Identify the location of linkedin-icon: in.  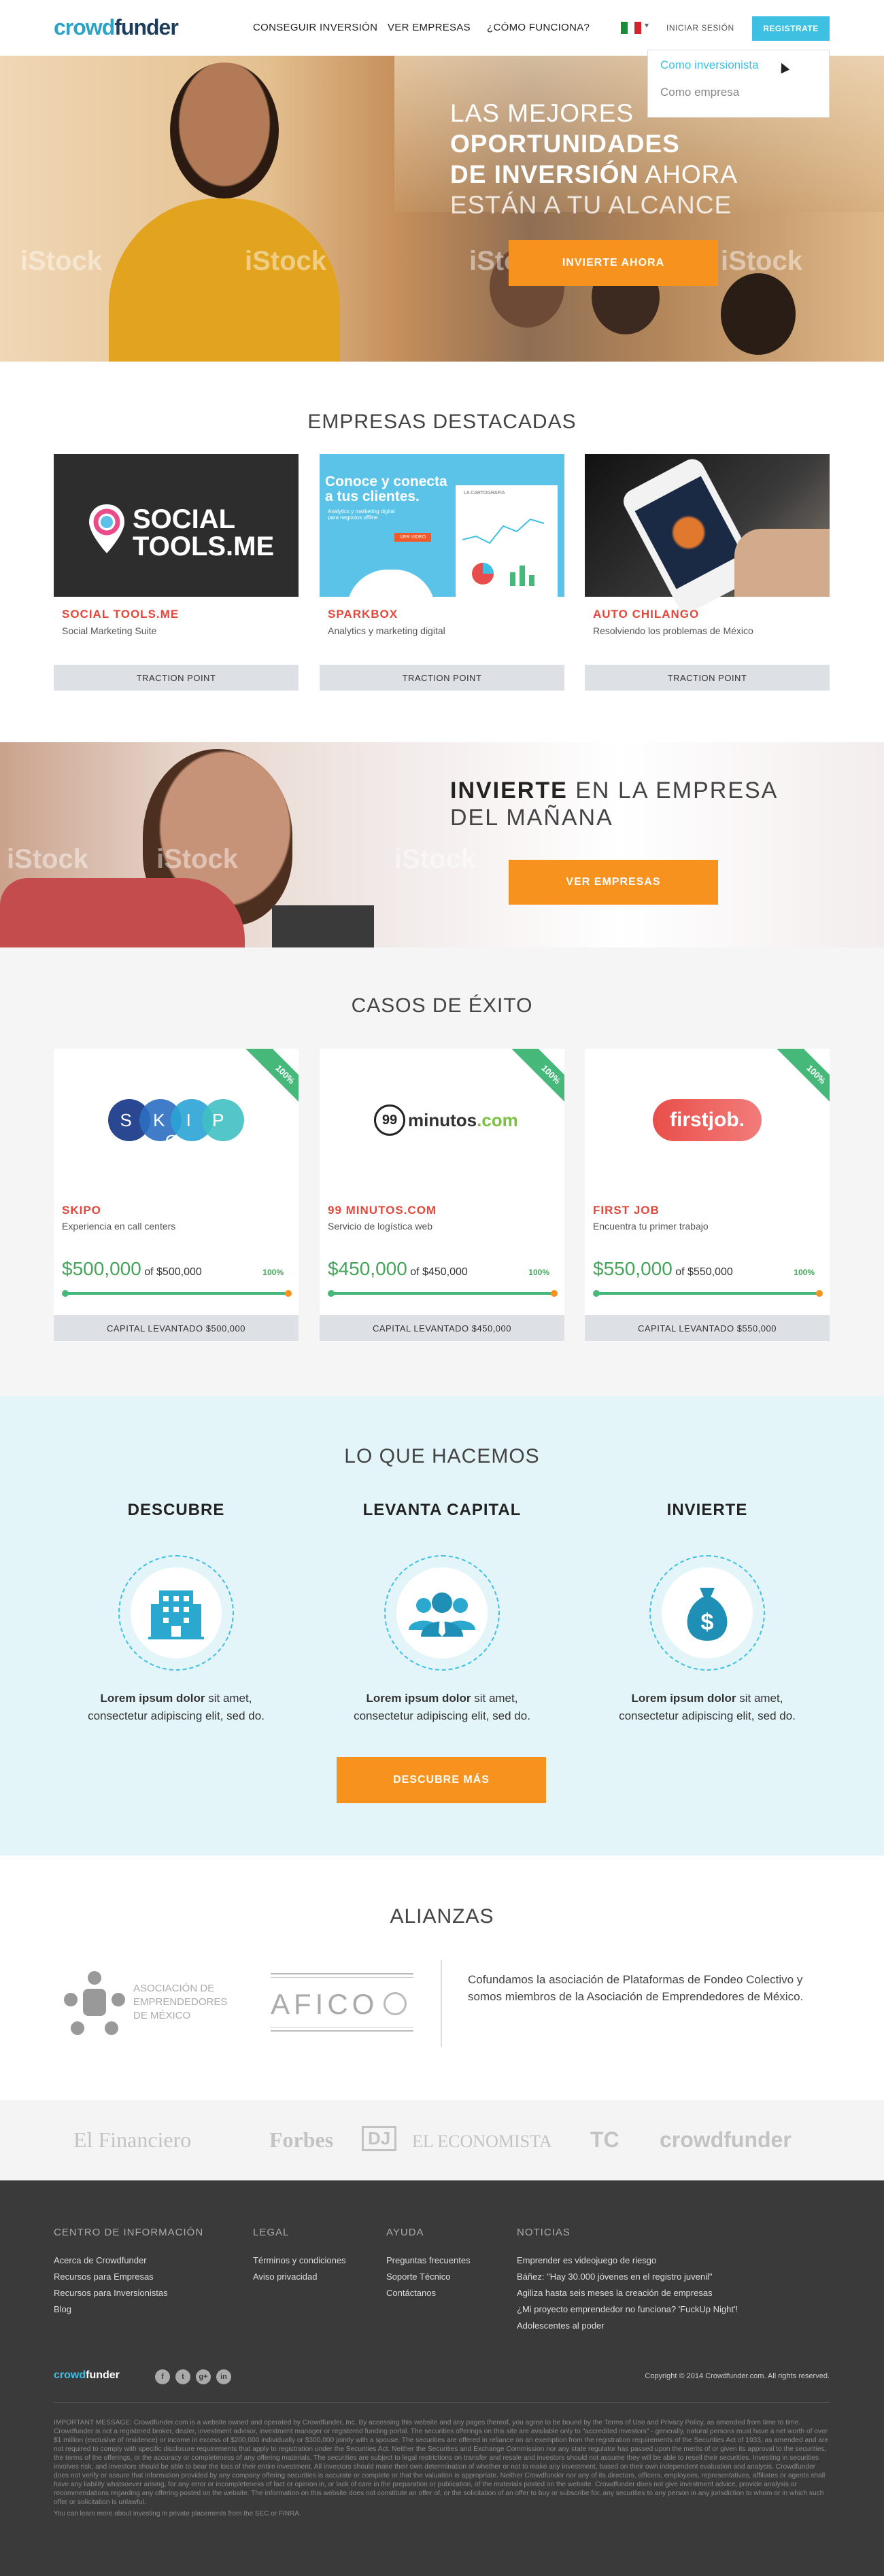
(224, 2376).